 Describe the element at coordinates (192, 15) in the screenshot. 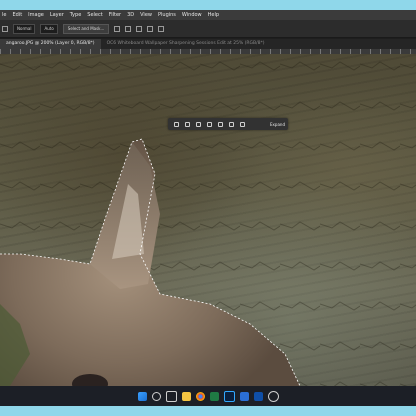

I see `menu-window: Window` at that location.